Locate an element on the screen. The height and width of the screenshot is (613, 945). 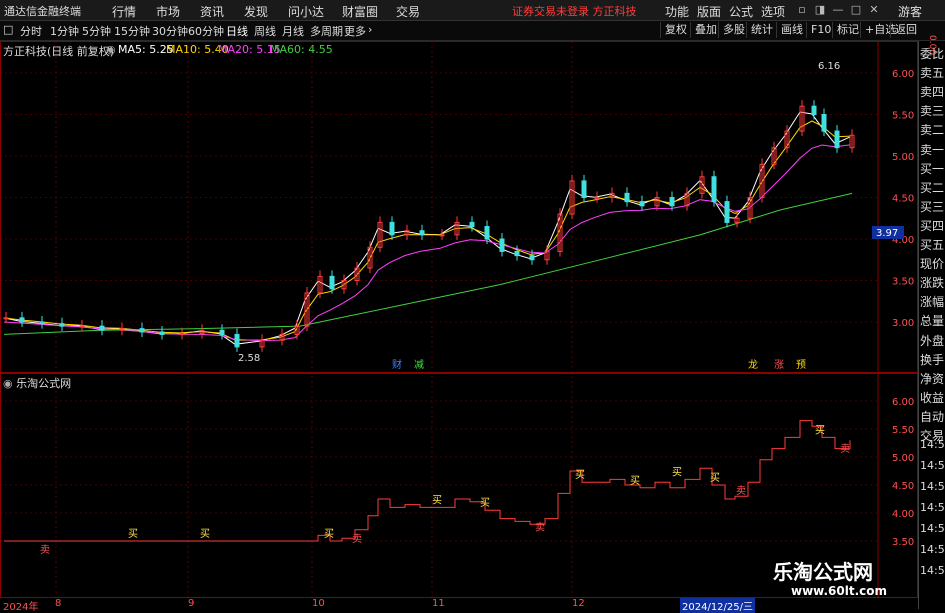
sidebar-item: 买三 is located at coordinates (932, 207).